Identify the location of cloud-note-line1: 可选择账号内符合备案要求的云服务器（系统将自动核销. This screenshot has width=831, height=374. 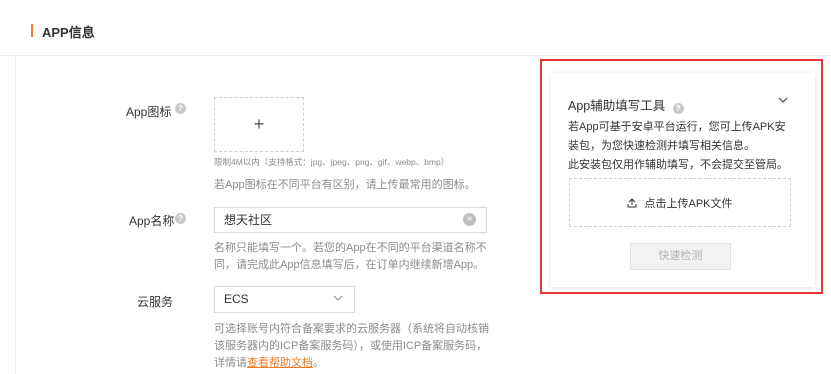
(351, 329).